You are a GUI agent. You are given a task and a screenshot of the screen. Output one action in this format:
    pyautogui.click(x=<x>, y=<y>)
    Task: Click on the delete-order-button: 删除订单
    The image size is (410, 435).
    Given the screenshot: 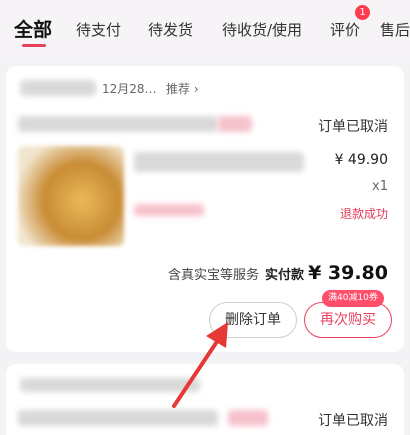 What is the action you would take?
    pyautogui.click(x=253, y=320)
    